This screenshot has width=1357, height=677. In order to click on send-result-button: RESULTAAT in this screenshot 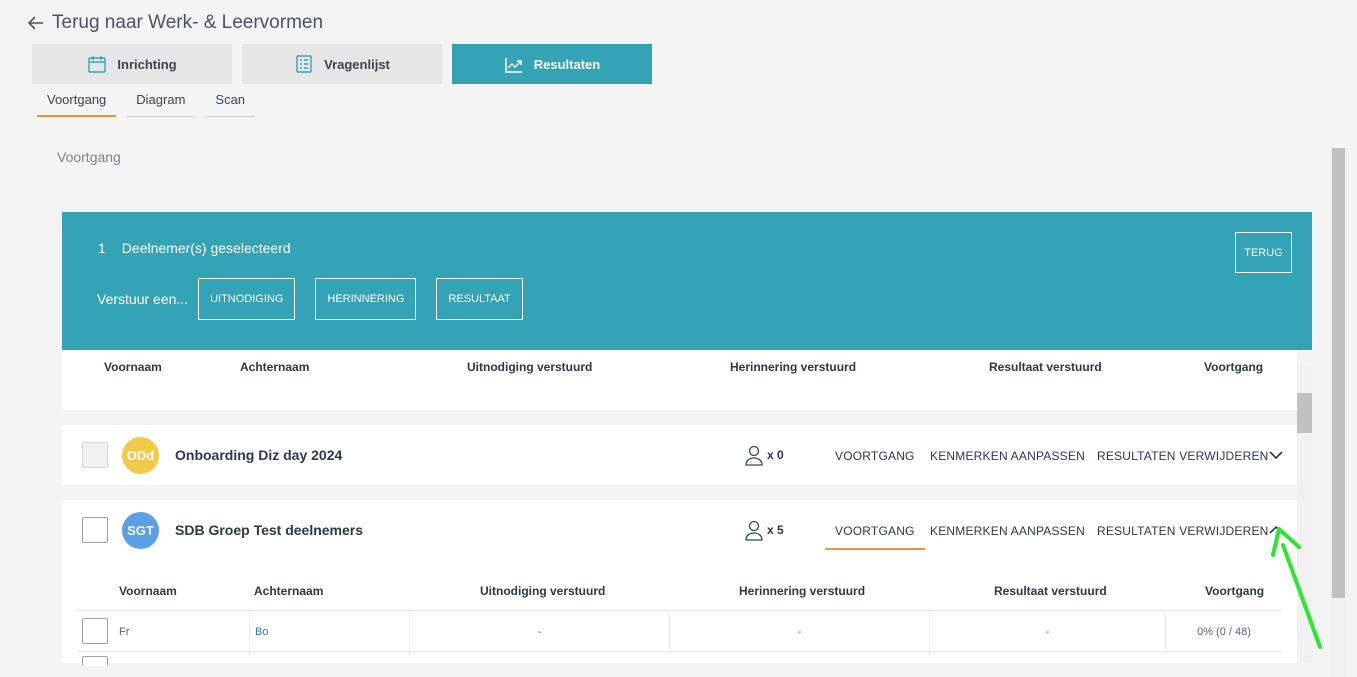, I will do `click(479, 299)`.